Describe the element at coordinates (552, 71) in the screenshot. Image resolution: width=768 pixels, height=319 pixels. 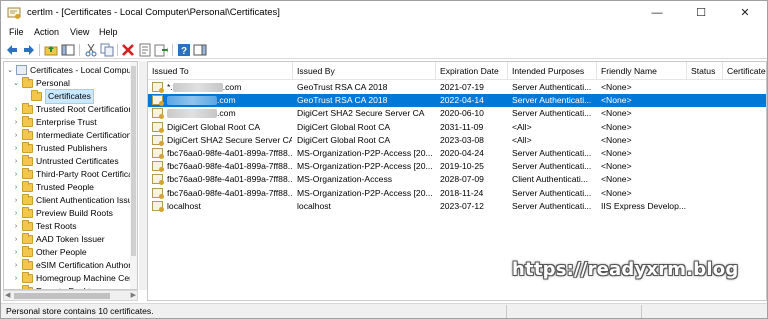
I see `column-header: Intended Purposes` at that location.